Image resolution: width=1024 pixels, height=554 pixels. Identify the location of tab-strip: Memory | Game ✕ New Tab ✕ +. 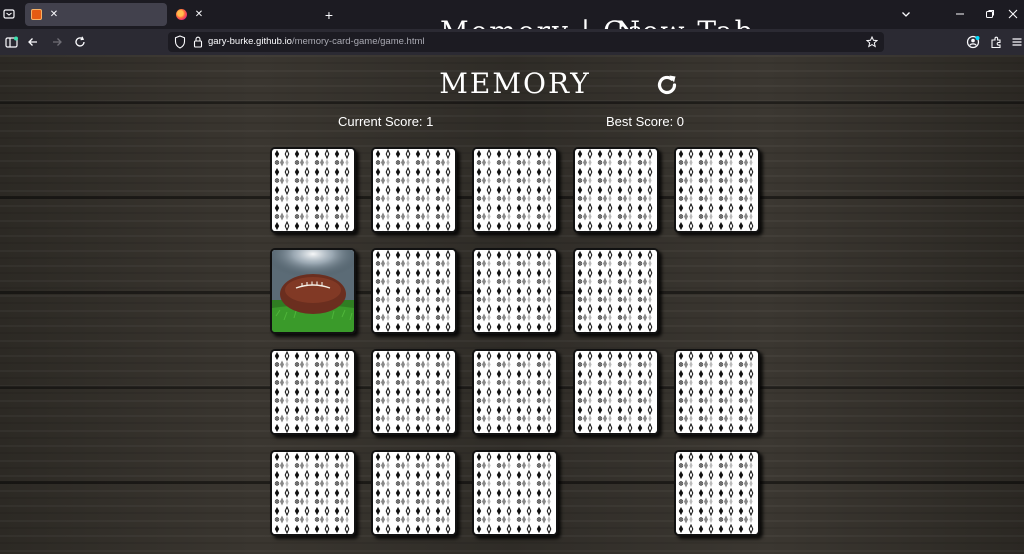
(512, 24).